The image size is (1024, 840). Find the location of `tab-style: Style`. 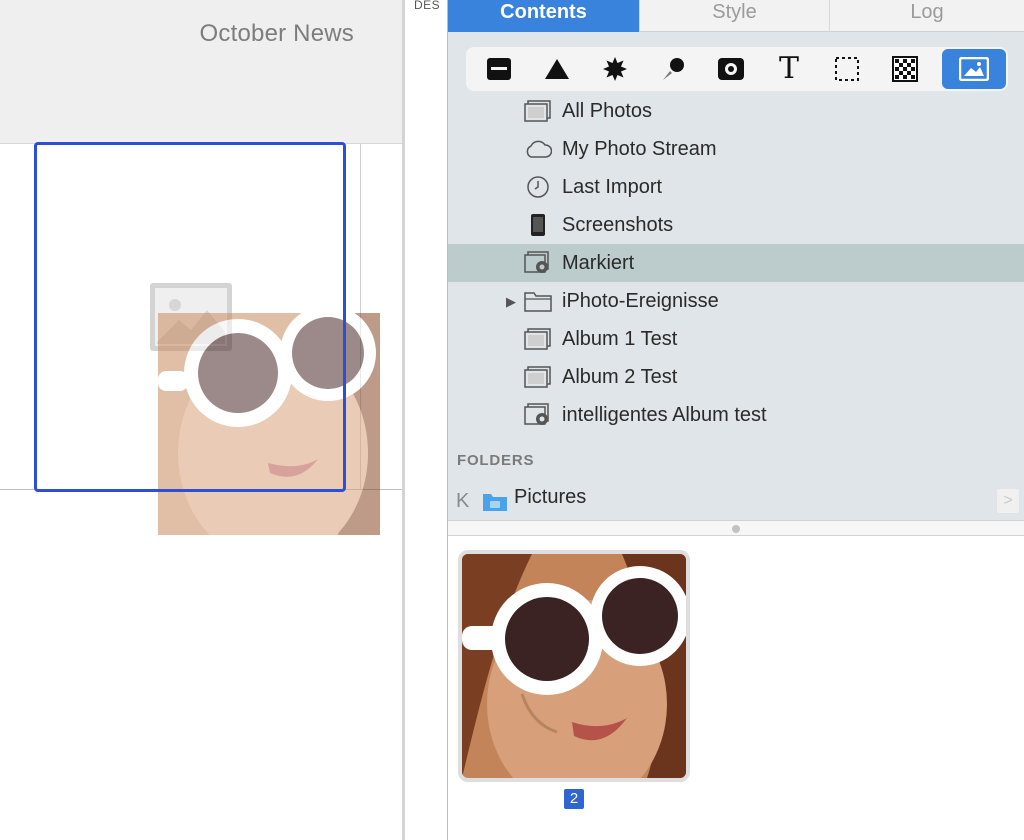

tab-style: Style is located at coordinates (735, 16).